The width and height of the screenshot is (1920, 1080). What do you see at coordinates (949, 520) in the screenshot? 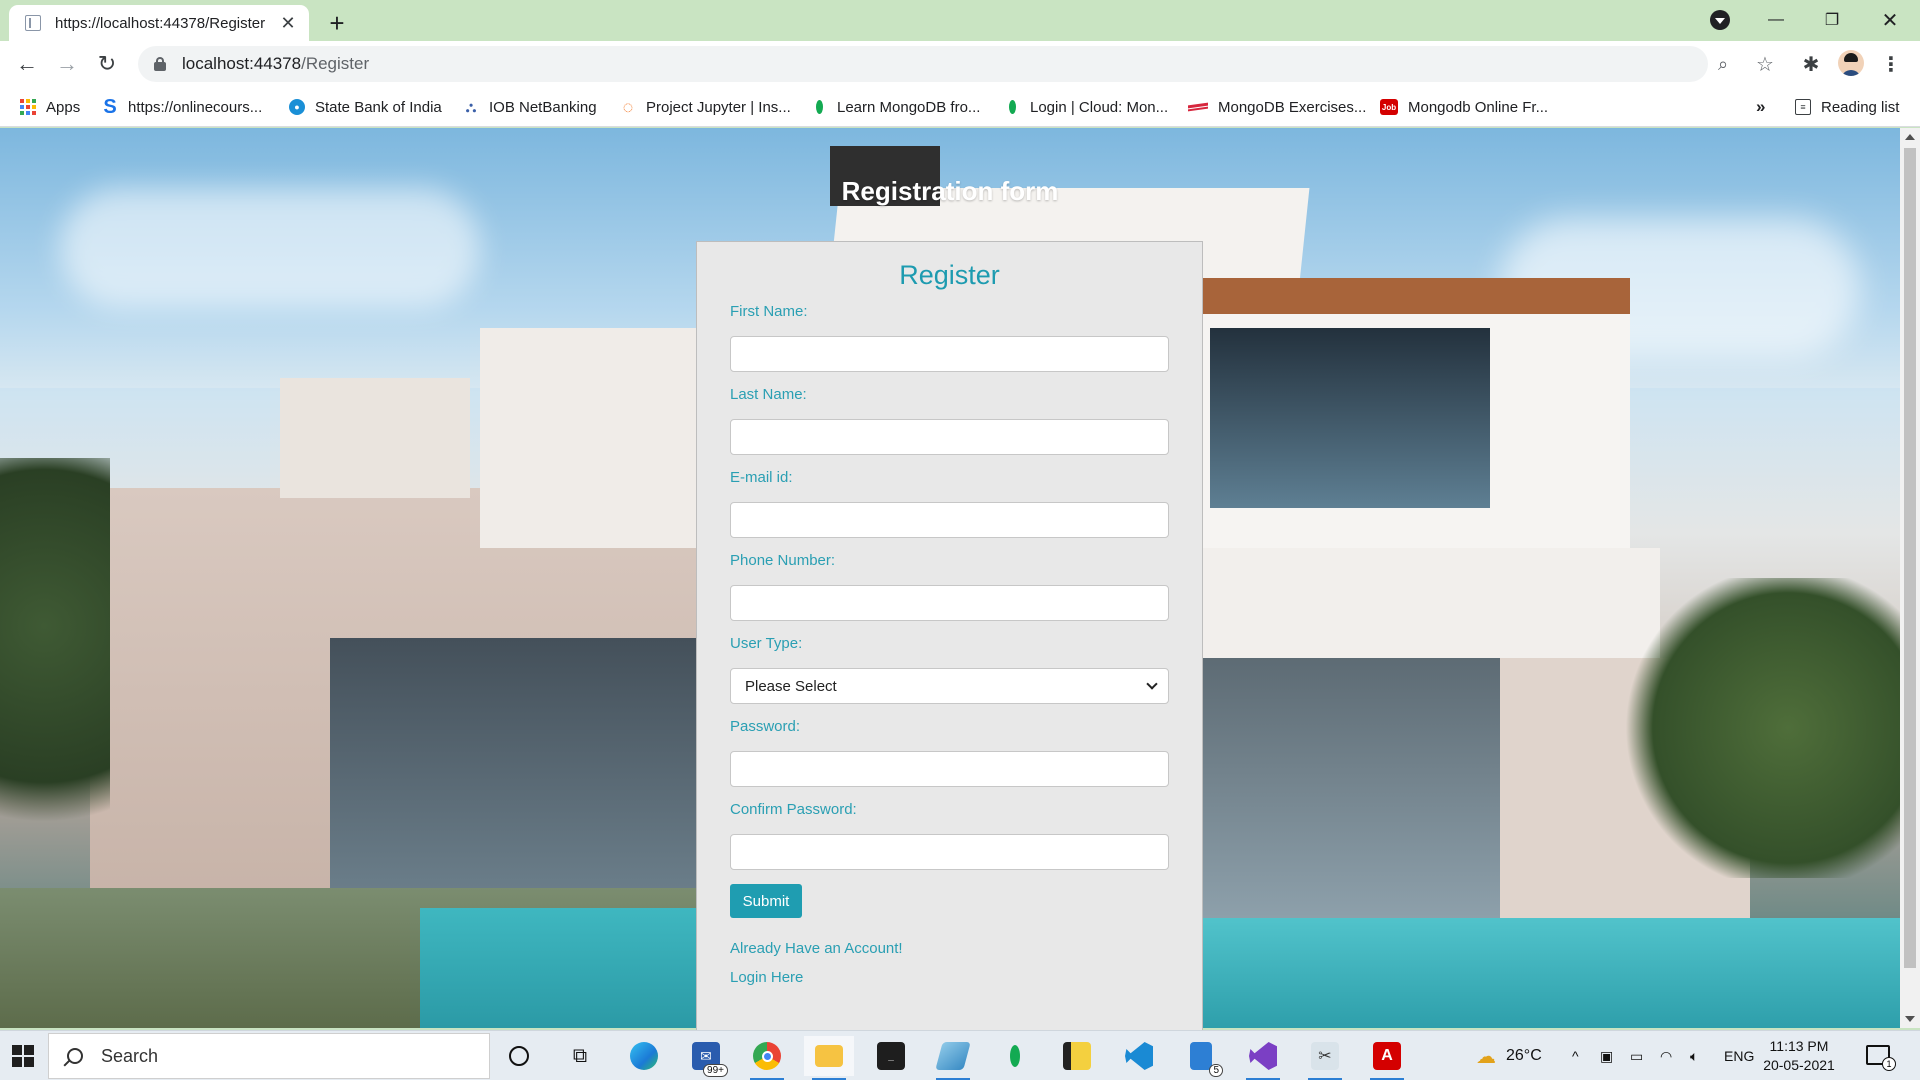
I see `email-input` at bounding box center [949, 520].